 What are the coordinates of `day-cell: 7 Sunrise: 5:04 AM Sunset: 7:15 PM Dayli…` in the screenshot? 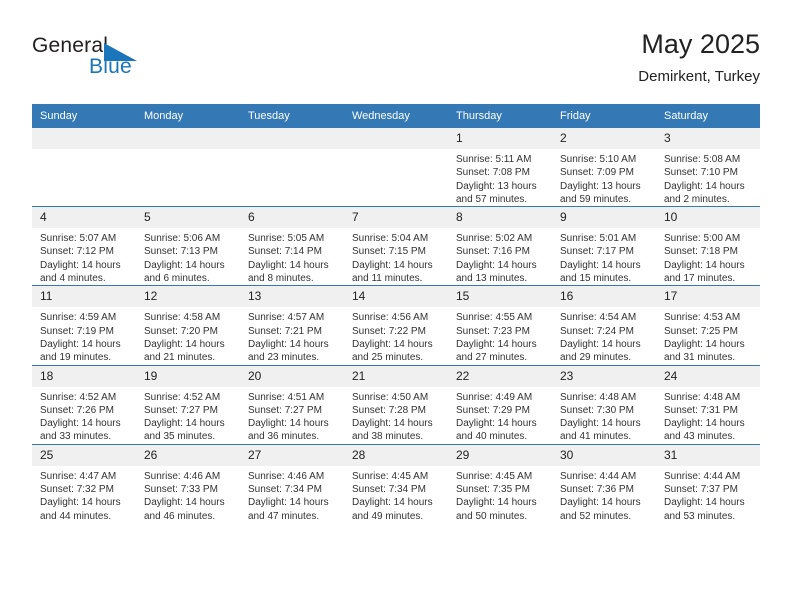 It's located at (396, 246).